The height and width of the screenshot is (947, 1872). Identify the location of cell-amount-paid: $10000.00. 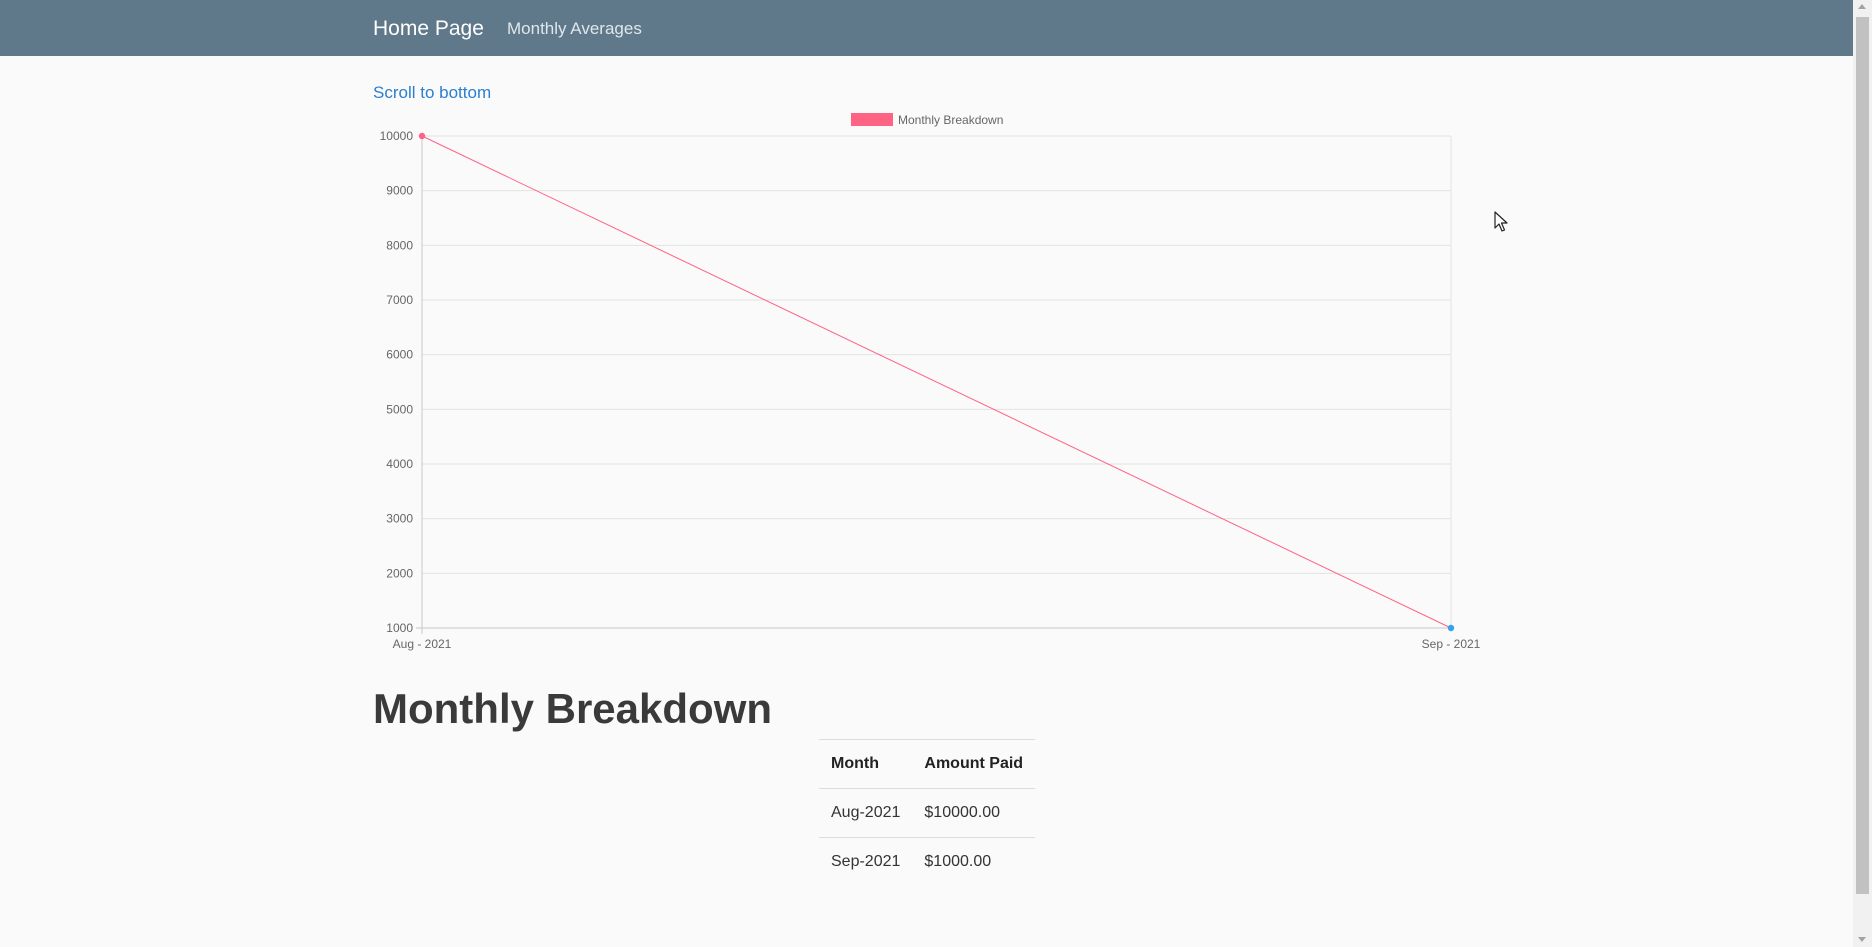
(974, 813).